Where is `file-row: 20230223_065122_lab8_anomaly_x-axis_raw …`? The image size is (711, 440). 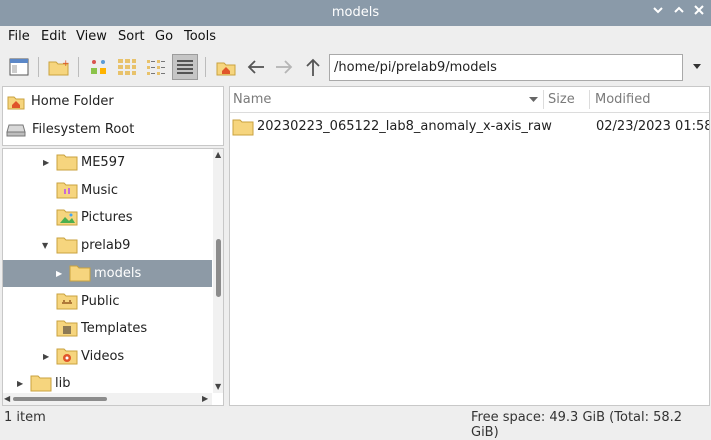 file-row: 20230223_065122_lab8_anomaly_x-axis_raw … is located at coordinates (469, 128).